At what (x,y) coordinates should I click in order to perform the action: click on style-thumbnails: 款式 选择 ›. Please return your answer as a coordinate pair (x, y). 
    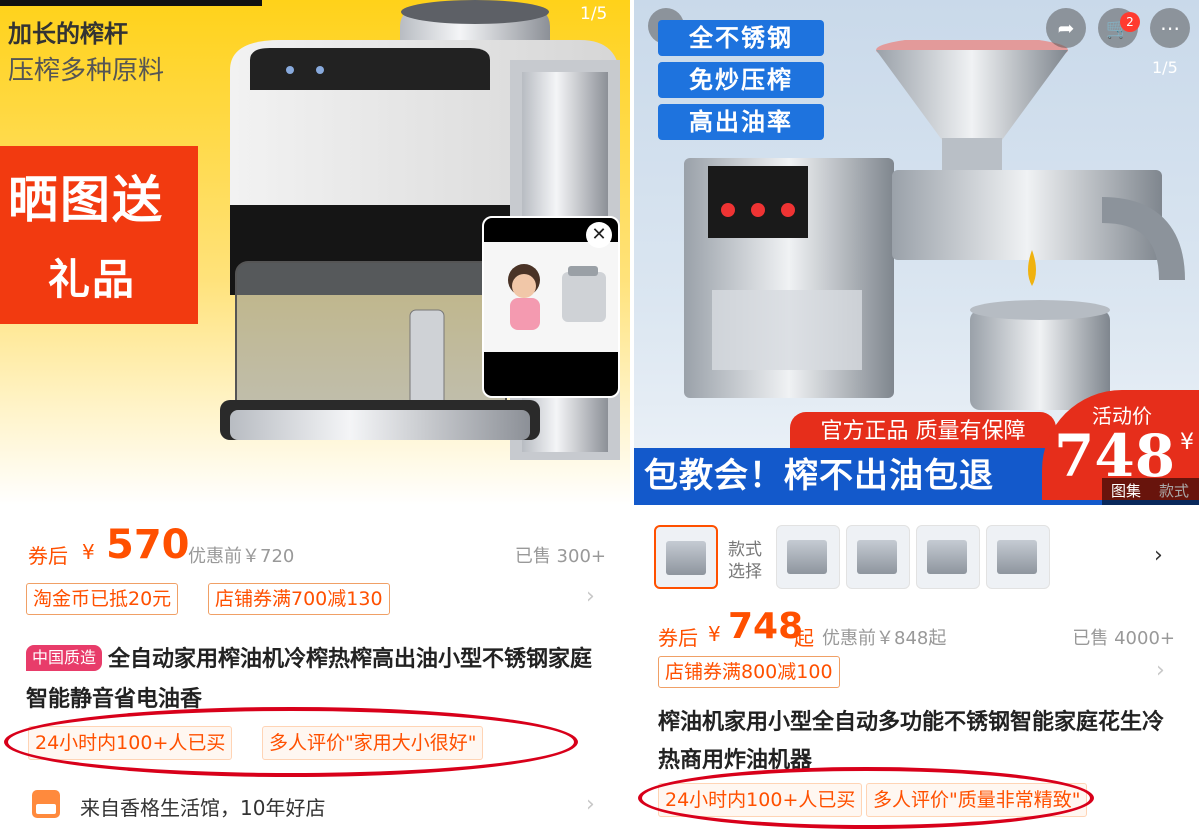
    Looking at the image, I should click on (924, 558).